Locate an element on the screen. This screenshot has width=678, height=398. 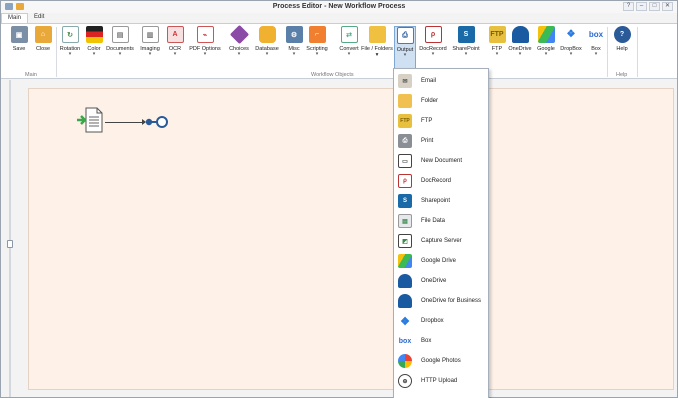
menu-item-print: ⎙ Print is located at coordinates (441, 141).